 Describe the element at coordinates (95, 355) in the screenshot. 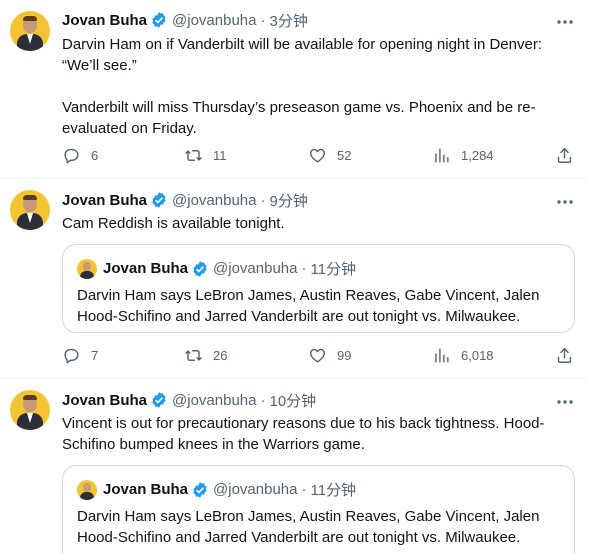

I see `reply-count: 7` at that location.